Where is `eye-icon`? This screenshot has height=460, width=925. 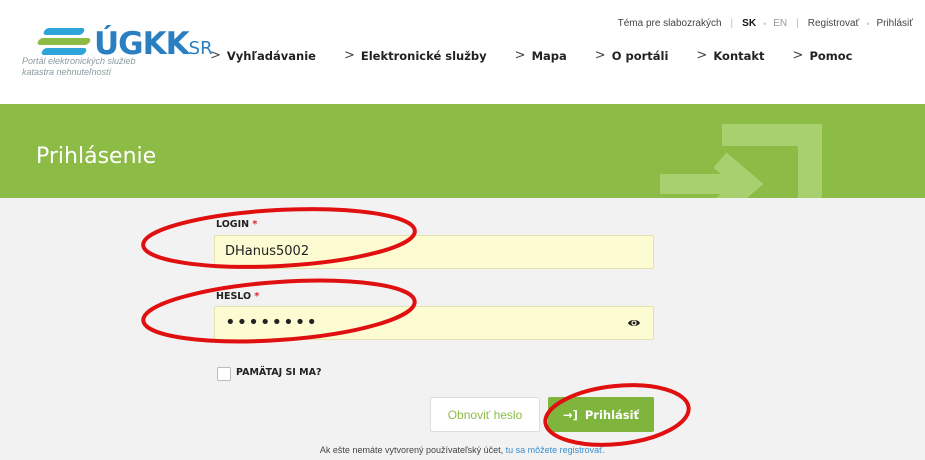
eye-icon is located at coordinates (634, 323).